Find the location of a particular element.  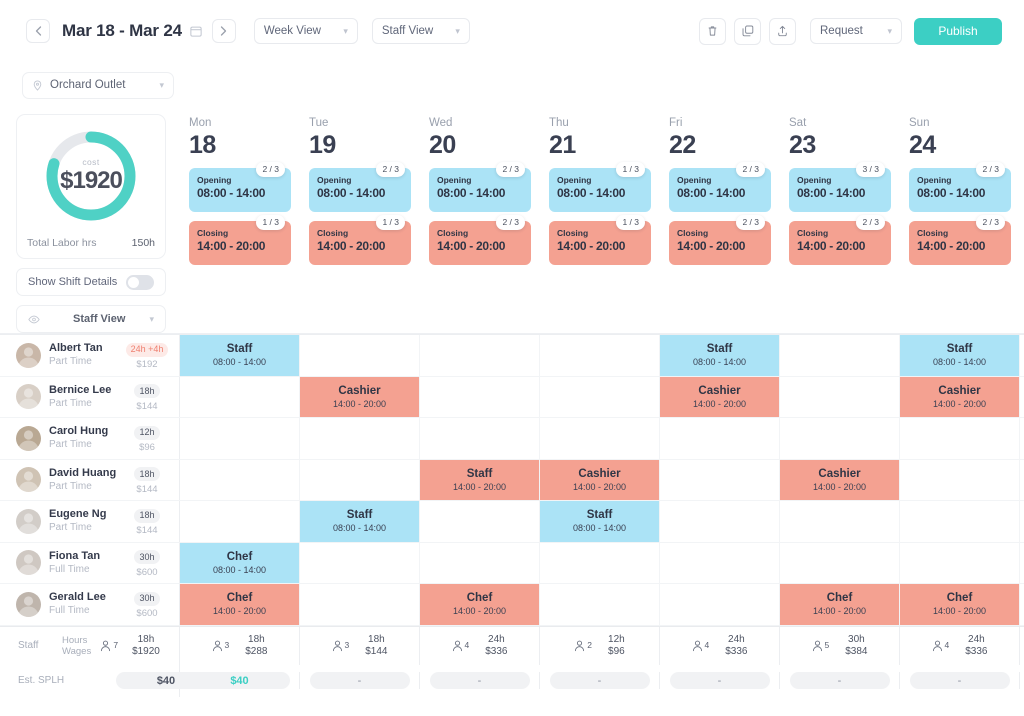

opening-shift-template: 3 / 3 Opening 08:00 - 14:00 is located at coordinates (840, 187).